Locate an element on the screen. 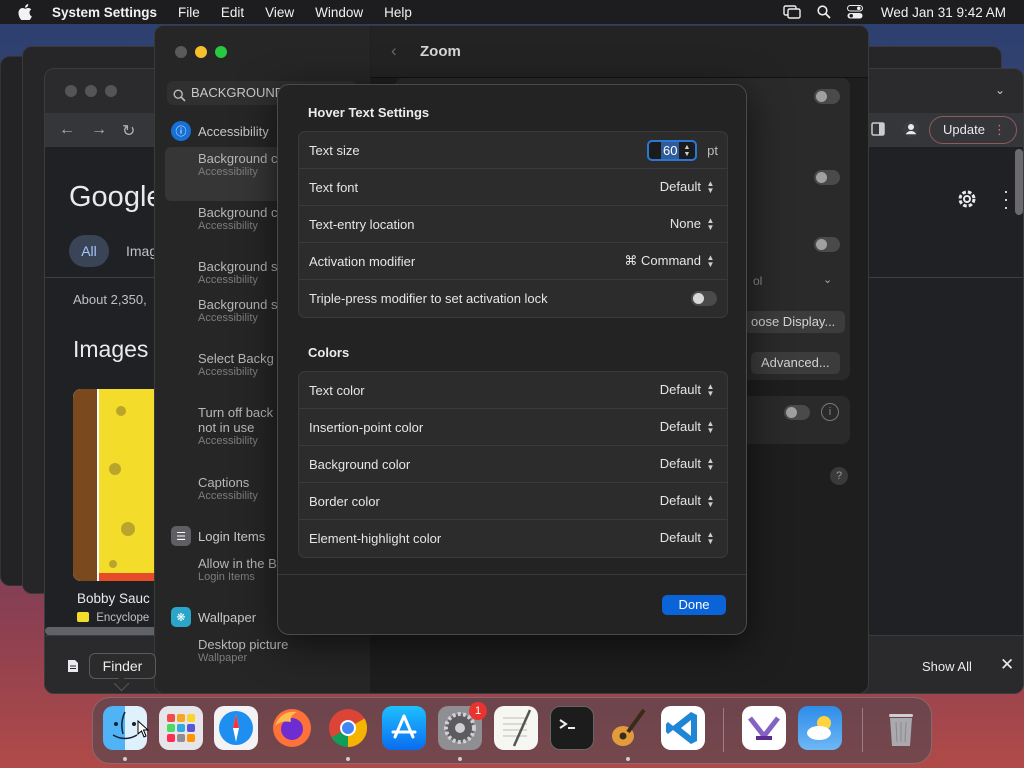 The height and width of the screenshot is (768, 1024). text-color-popup: Default ▲ ▼ is located at coordinates (687, 389).